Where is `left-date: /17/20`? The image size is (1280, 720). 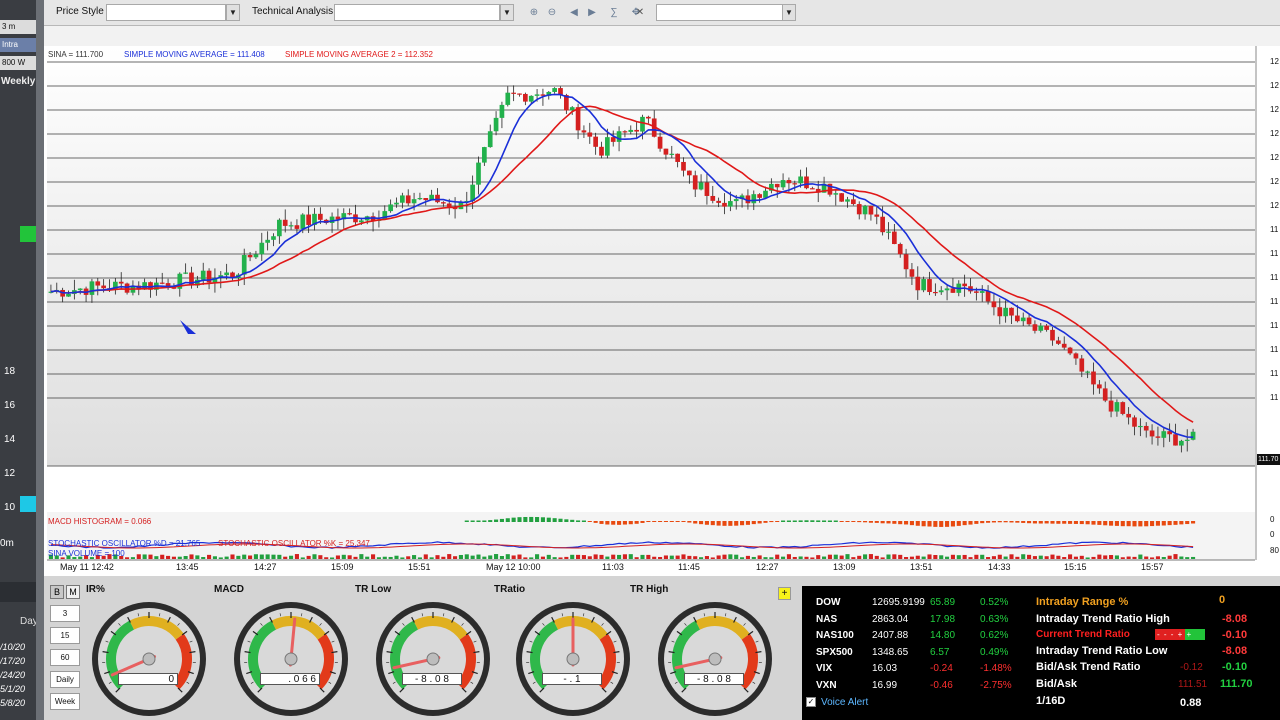 left-date: /17/20 is located at coordinates (13, 661).